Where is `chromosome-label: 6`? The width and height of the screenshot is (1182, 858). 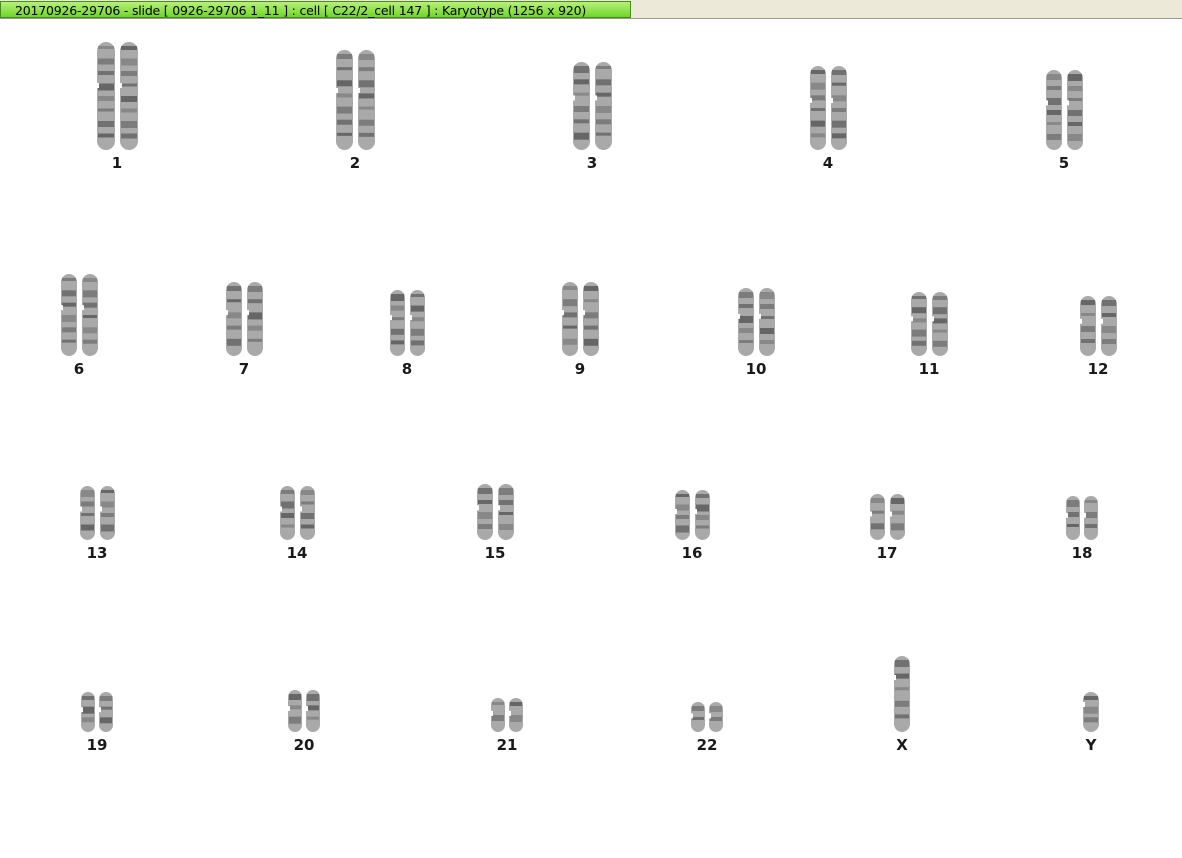
chromosome-label: 6 is located at coordinates (79, 369).